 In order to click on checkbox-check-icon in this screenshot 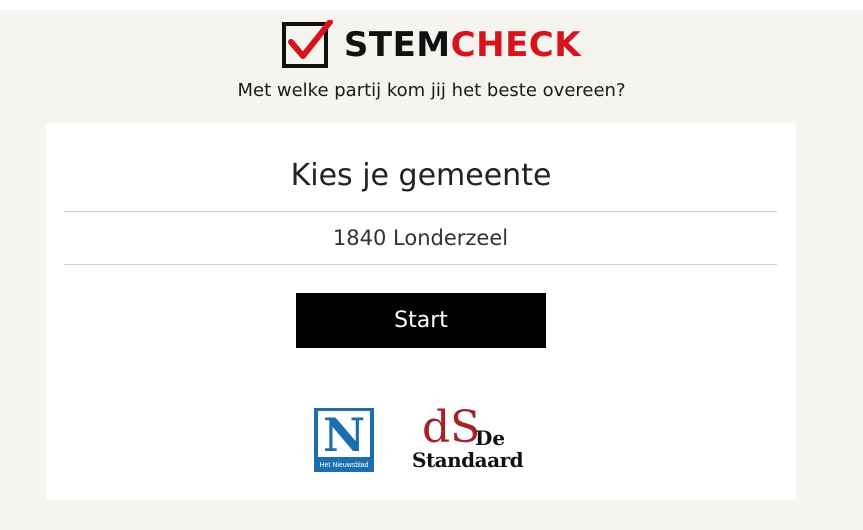, I will do `click(307, 44)`.